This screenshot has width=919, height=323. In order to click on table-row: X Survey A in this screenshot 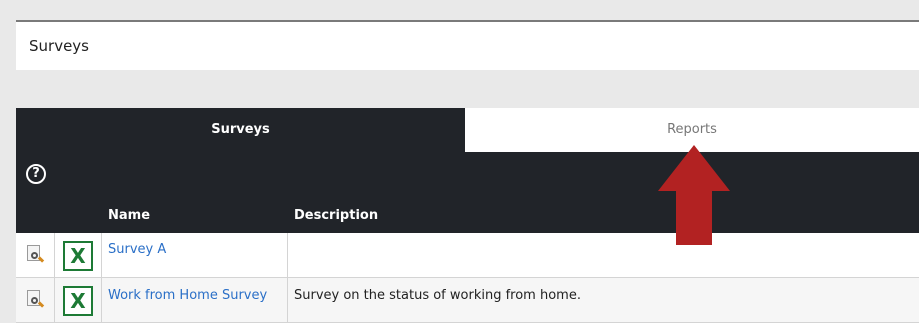, I will do `click(467, 255)`.